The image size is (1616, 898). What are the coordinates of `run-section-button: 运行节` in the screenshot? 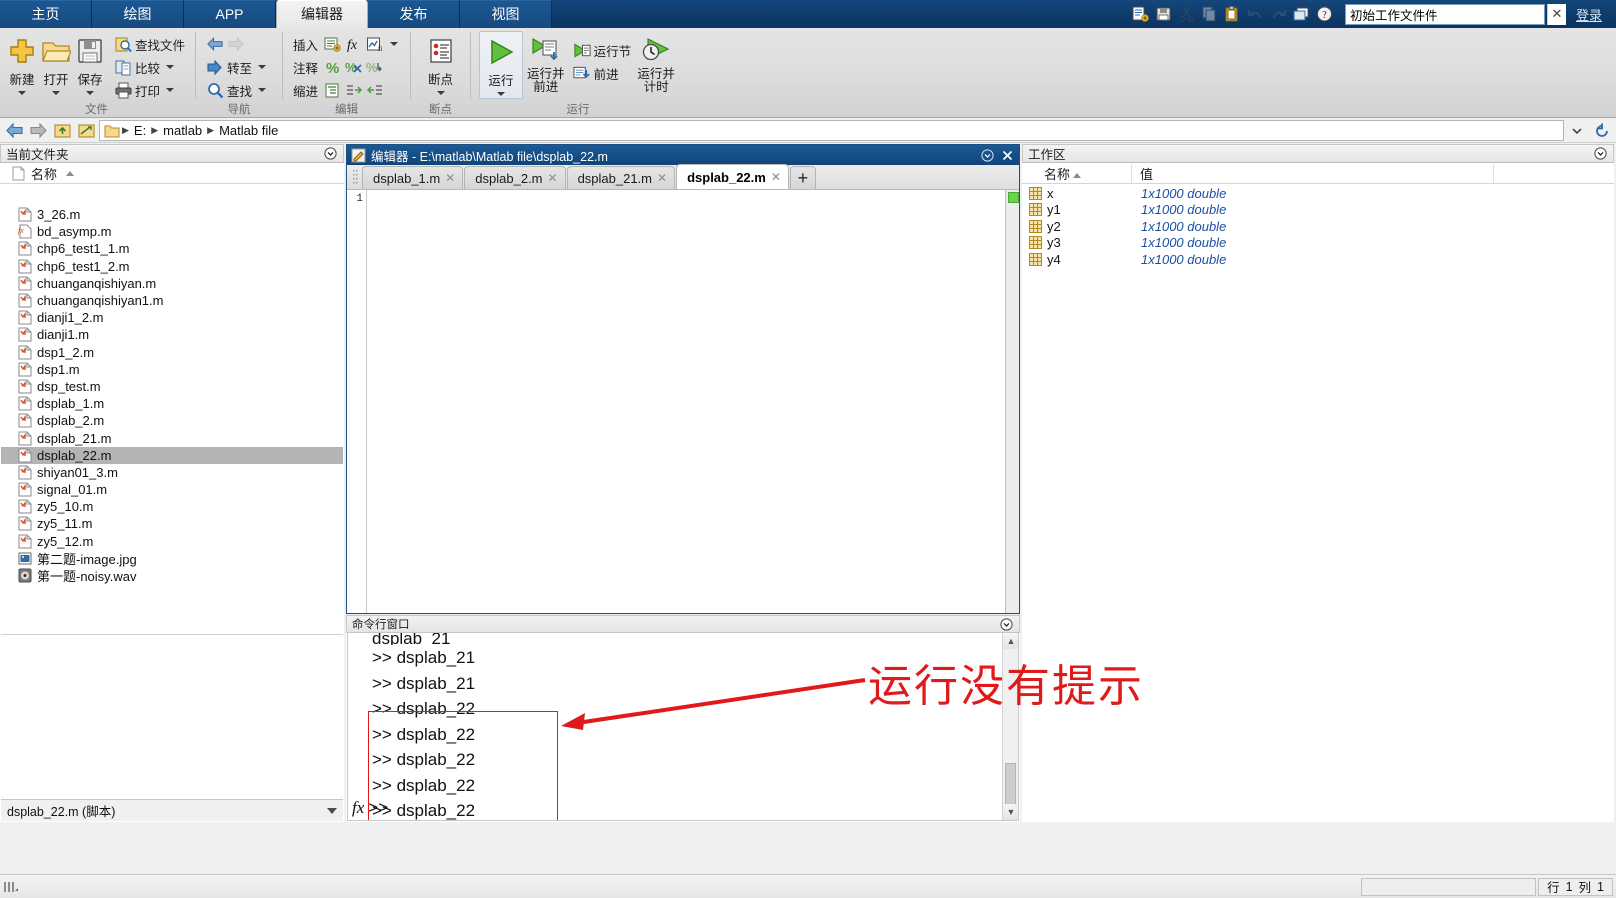 It's located at (602, 50).